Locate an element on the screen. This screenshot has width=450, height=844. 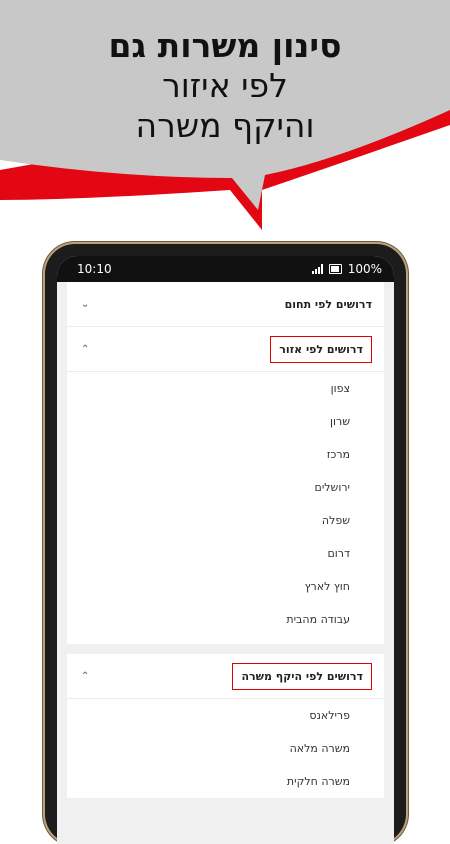
list-item: שפלה is located at coordinates (225, 520).